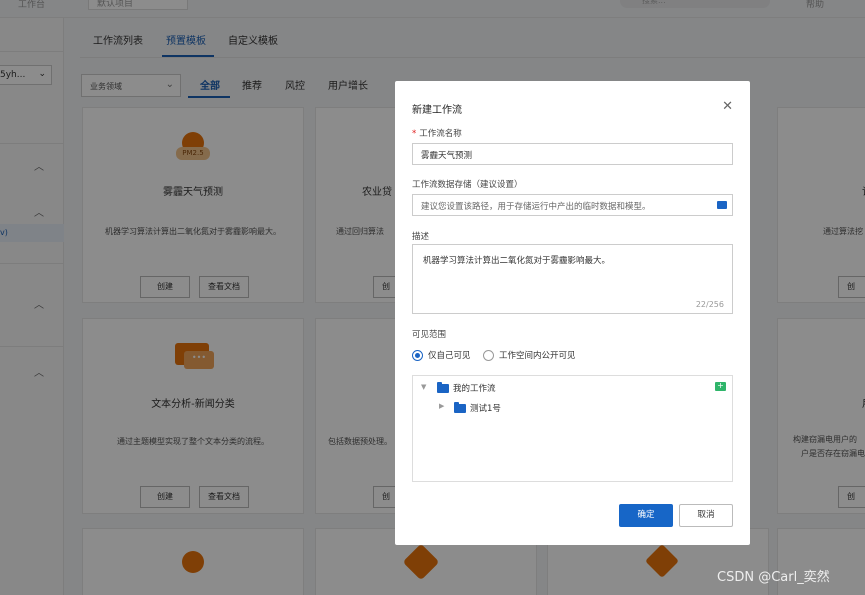 The width and height of the screenshot is (865, 595). Describe the element at coordinates (706, 515) in the screenshot. I see `cancel-button: 取消` at that location.